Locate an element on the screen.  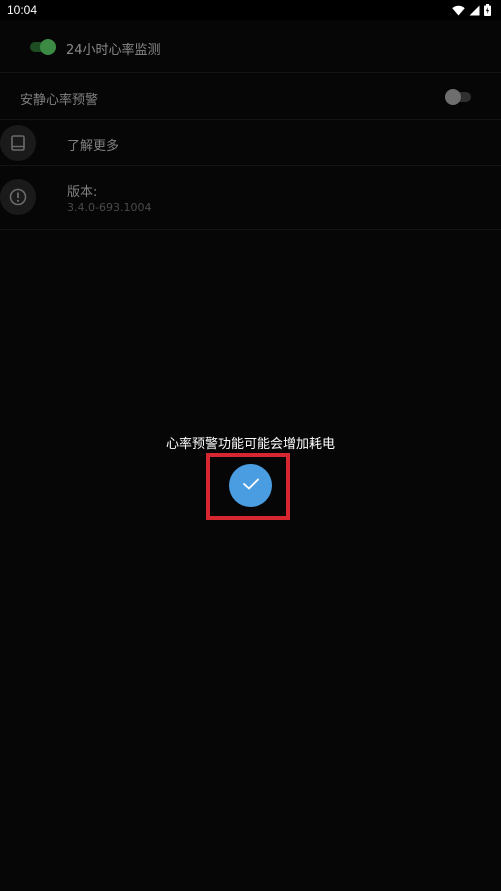
status-icons is located at coordinates (471, 10).